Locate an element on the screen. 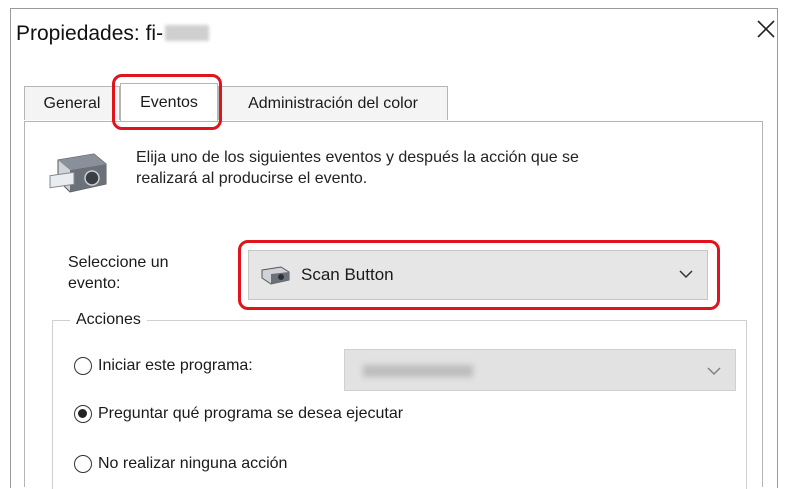 This screenshot has height=489, width=787. tab-administracion-color: Administración del color is located at coordinates (333, 103).